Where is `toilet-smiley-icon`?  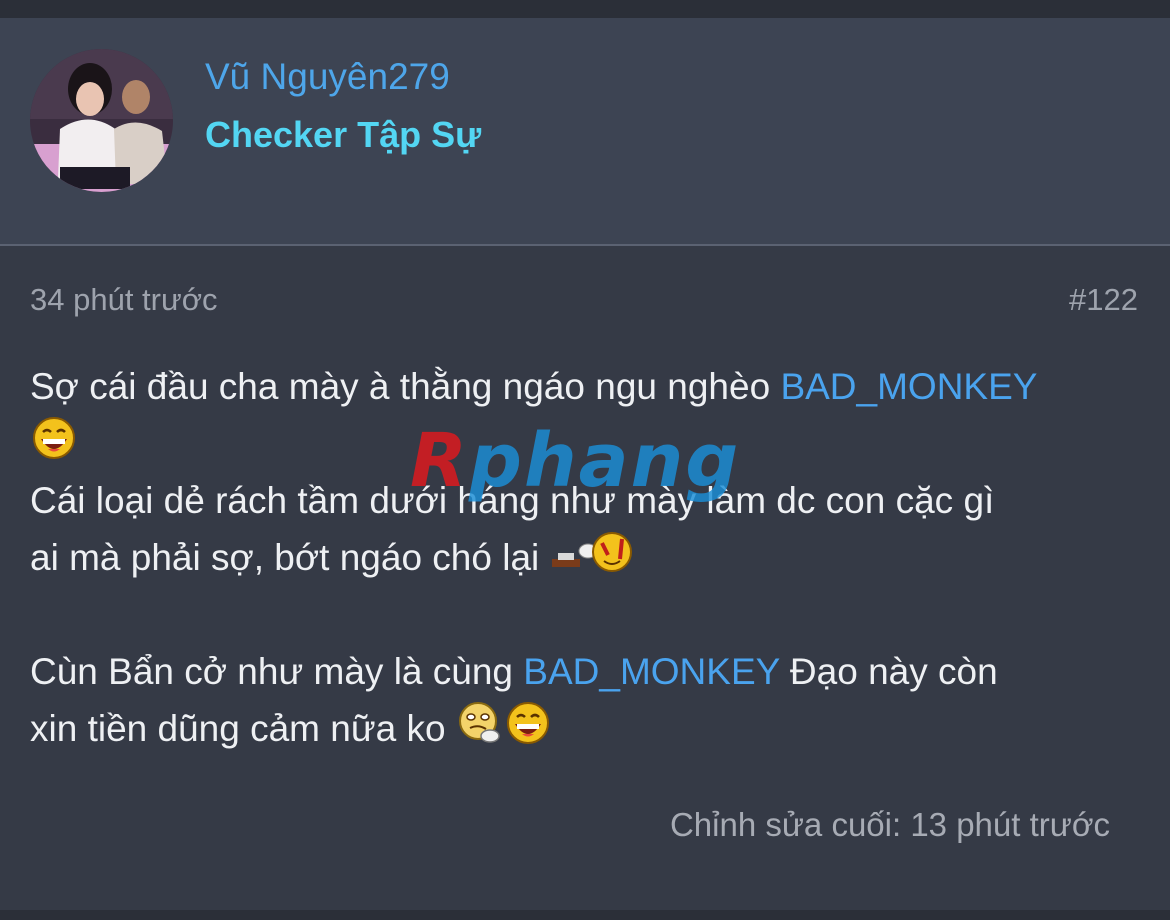 toilet-smiley-icon is located at coordinates (593, 560).